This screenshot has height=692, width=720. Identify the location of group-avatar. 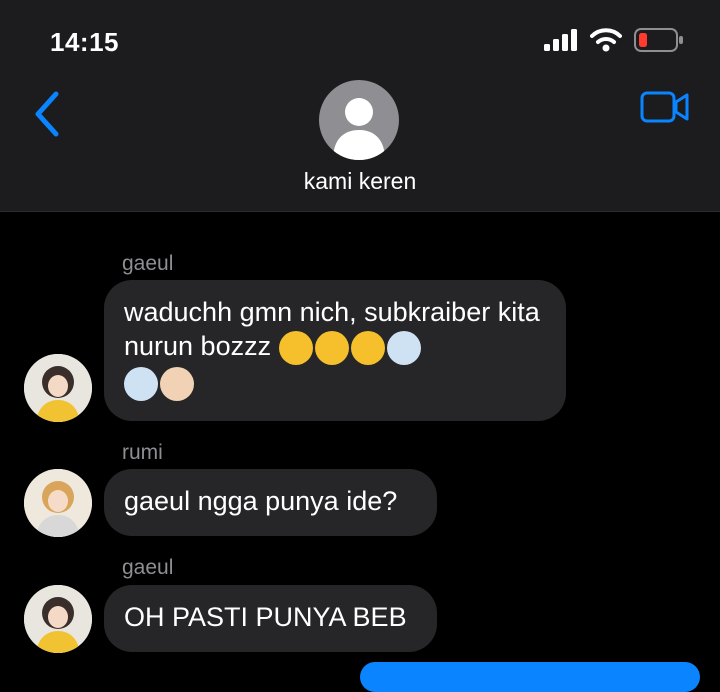
(359, 120).